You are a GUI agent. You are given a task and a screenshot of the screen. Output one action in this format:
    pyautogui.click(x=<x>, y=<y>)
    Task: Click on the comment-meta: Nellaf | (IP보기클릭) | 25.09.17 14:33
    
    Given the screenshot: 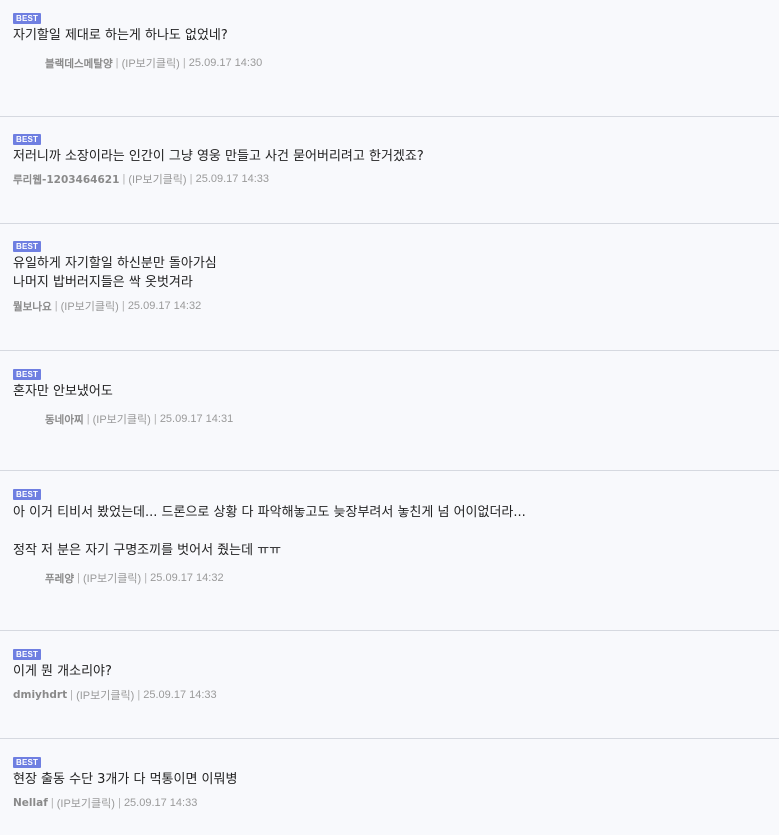 What is the action you would take?
    pyautogui.click(x=105, y=803)
    